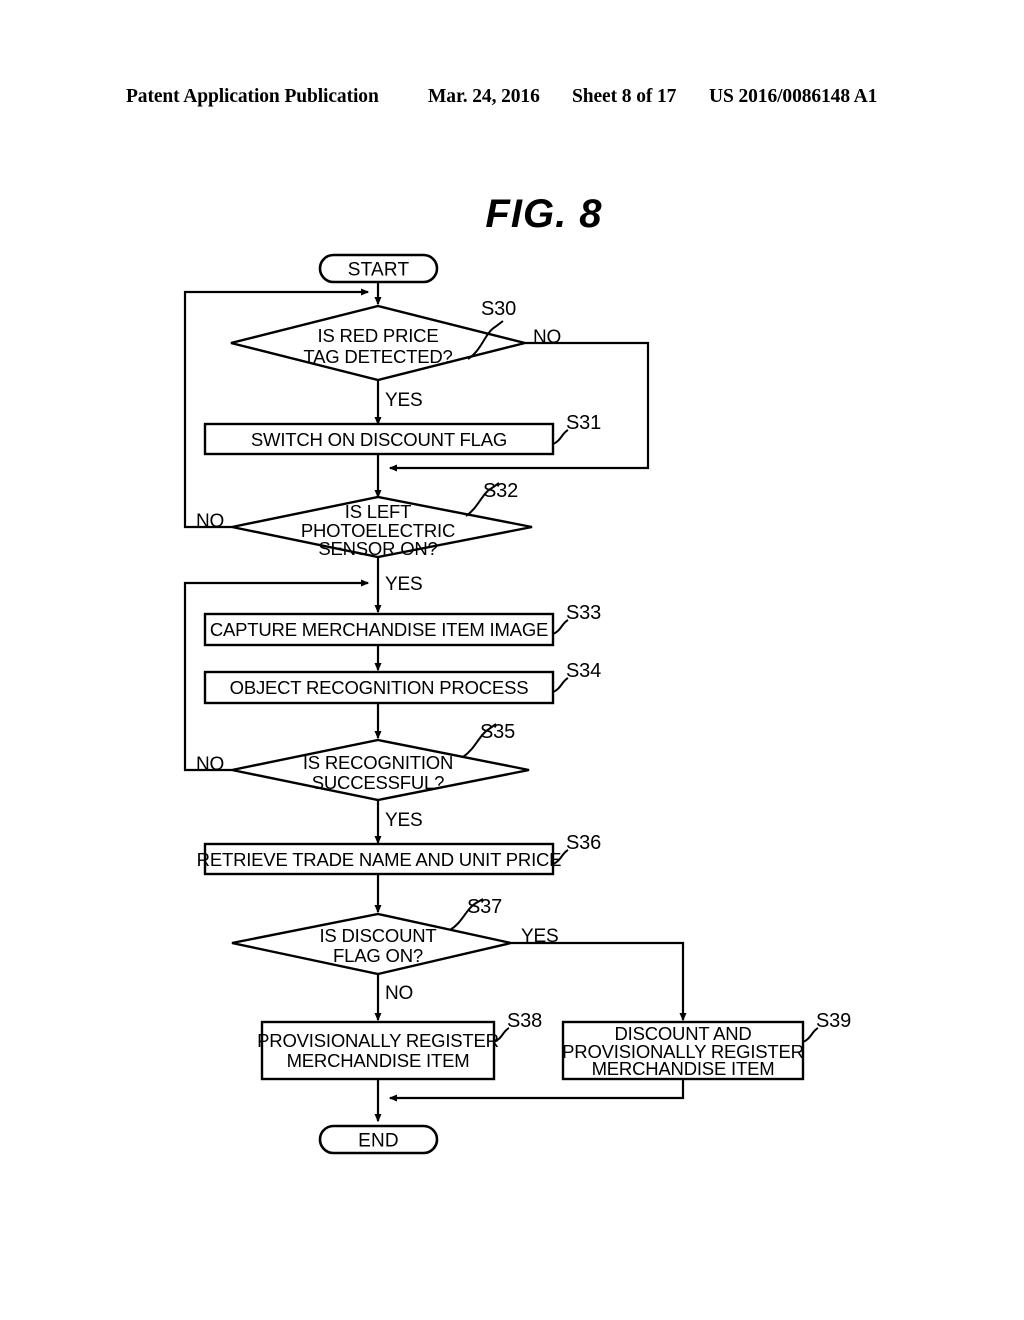 Image resolution: width=1024 pixels, height=1320 pixels. What do you see at coordinates (378, 335) in the screenshot?
I see `s30-label-line1: IS RED PRICE` at bounding box center [378, 335].